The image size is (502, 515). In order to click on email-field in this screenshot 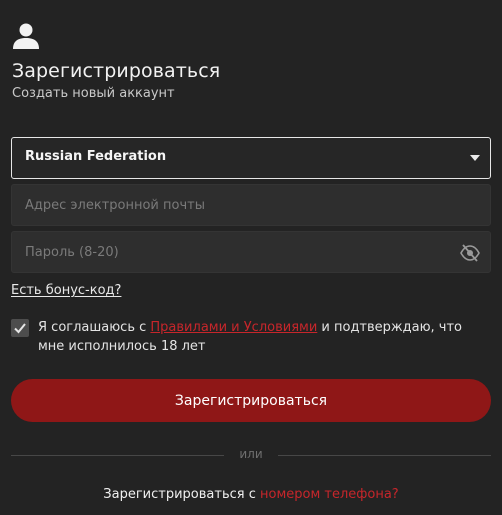, I will do `click(251, 205)`.